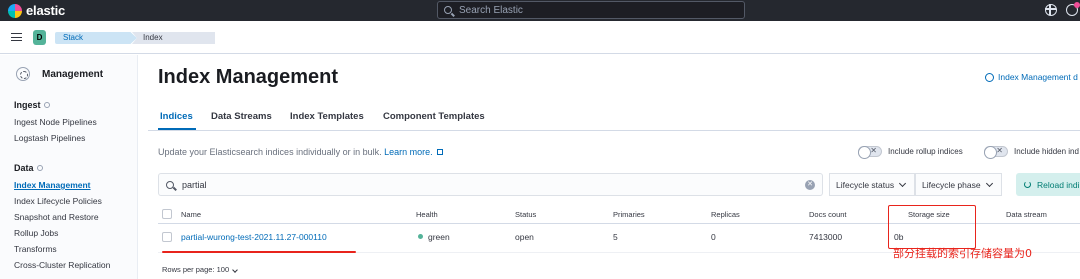  I want to click on page-title: Index Management, so click(248, 77).